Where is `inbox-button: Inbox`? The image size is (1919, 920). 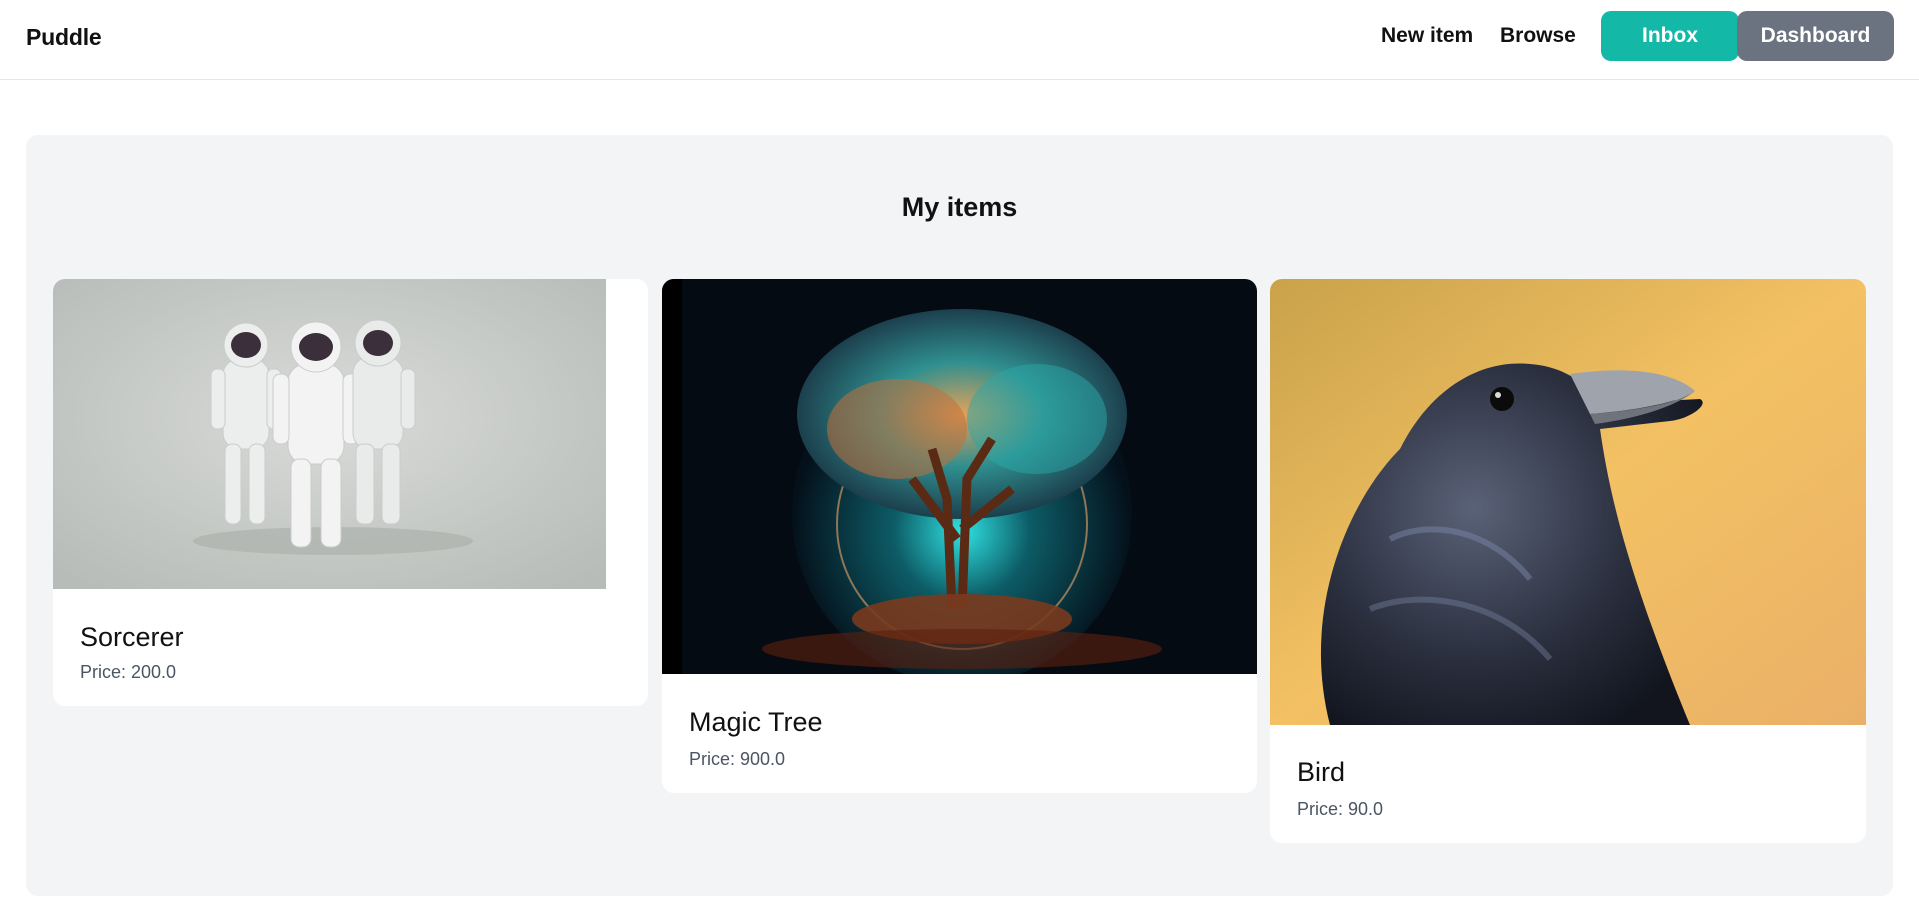 inbox-button: Inbox is located at coordinates (1670, 36).